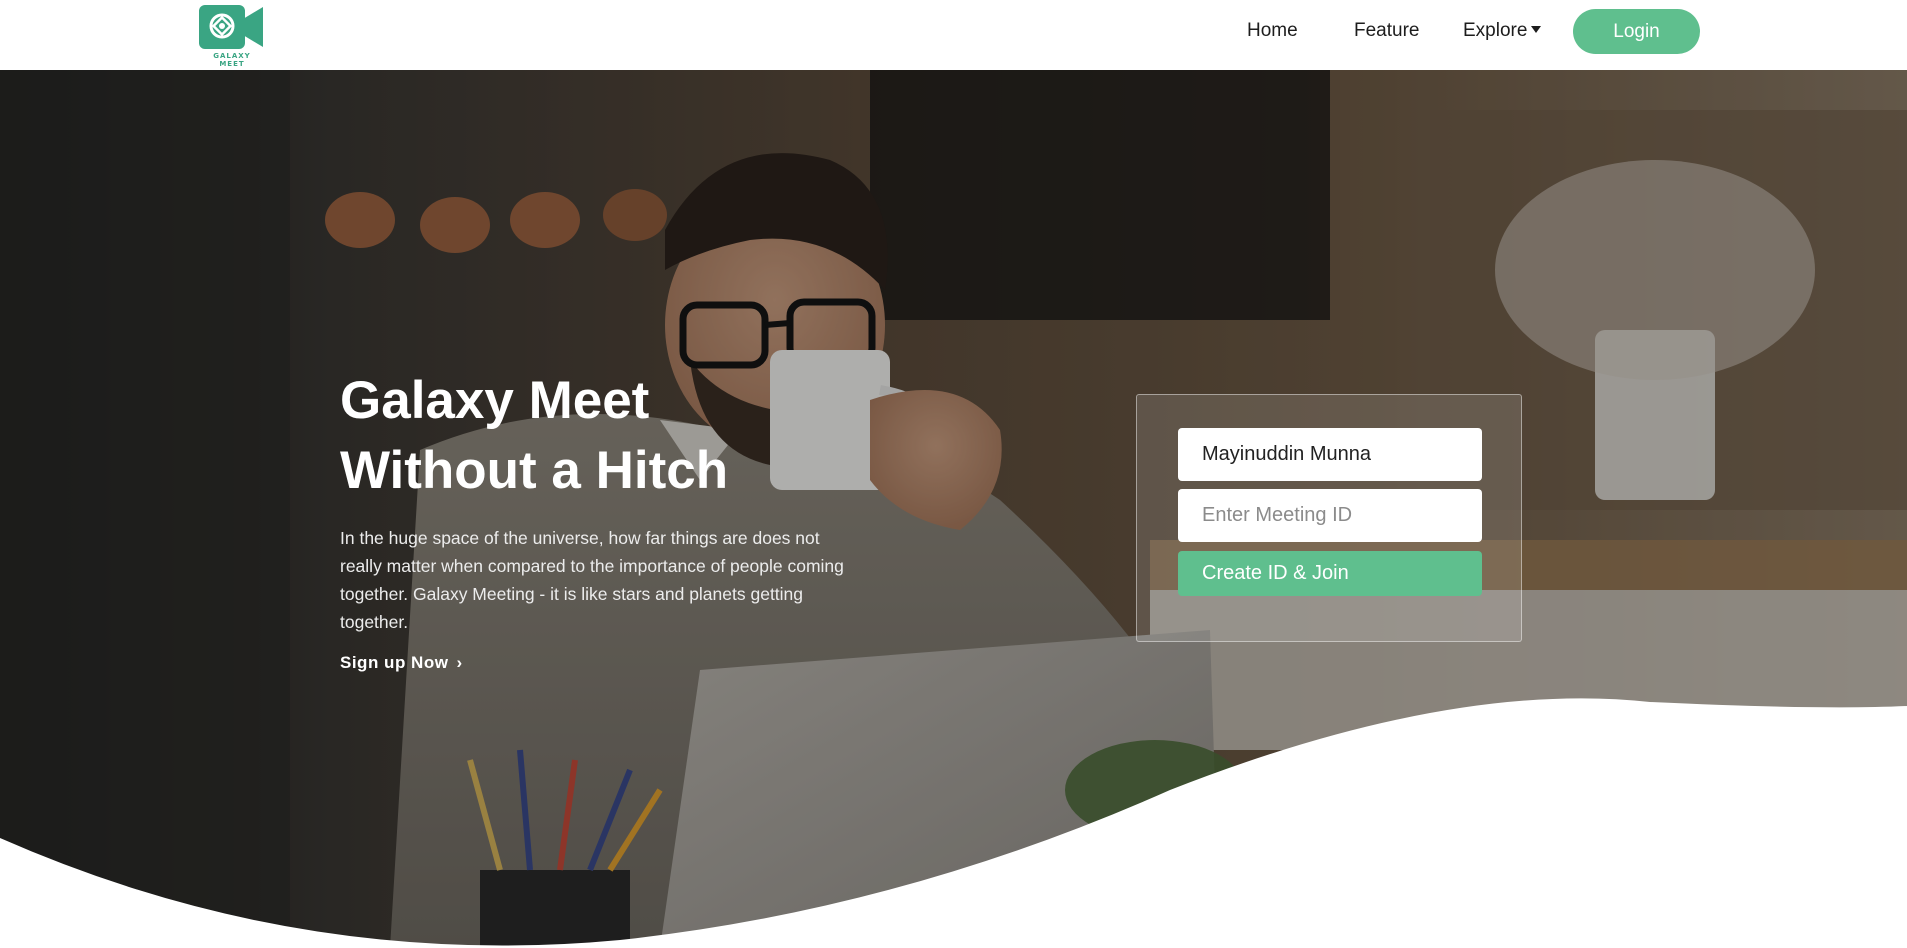  I want to click on nav-explore-label: Explore, so click(1495, 30).